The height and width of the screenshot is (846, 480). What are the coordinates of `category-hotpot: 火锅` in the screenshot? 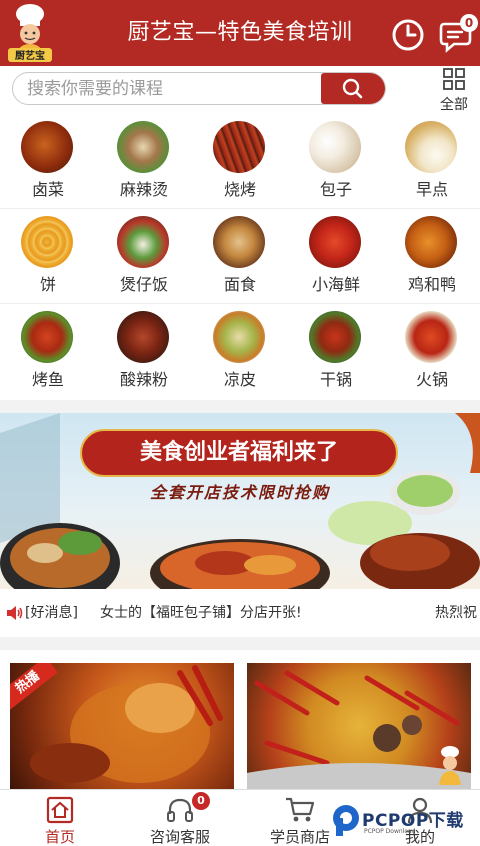 It's located at (432, 351).